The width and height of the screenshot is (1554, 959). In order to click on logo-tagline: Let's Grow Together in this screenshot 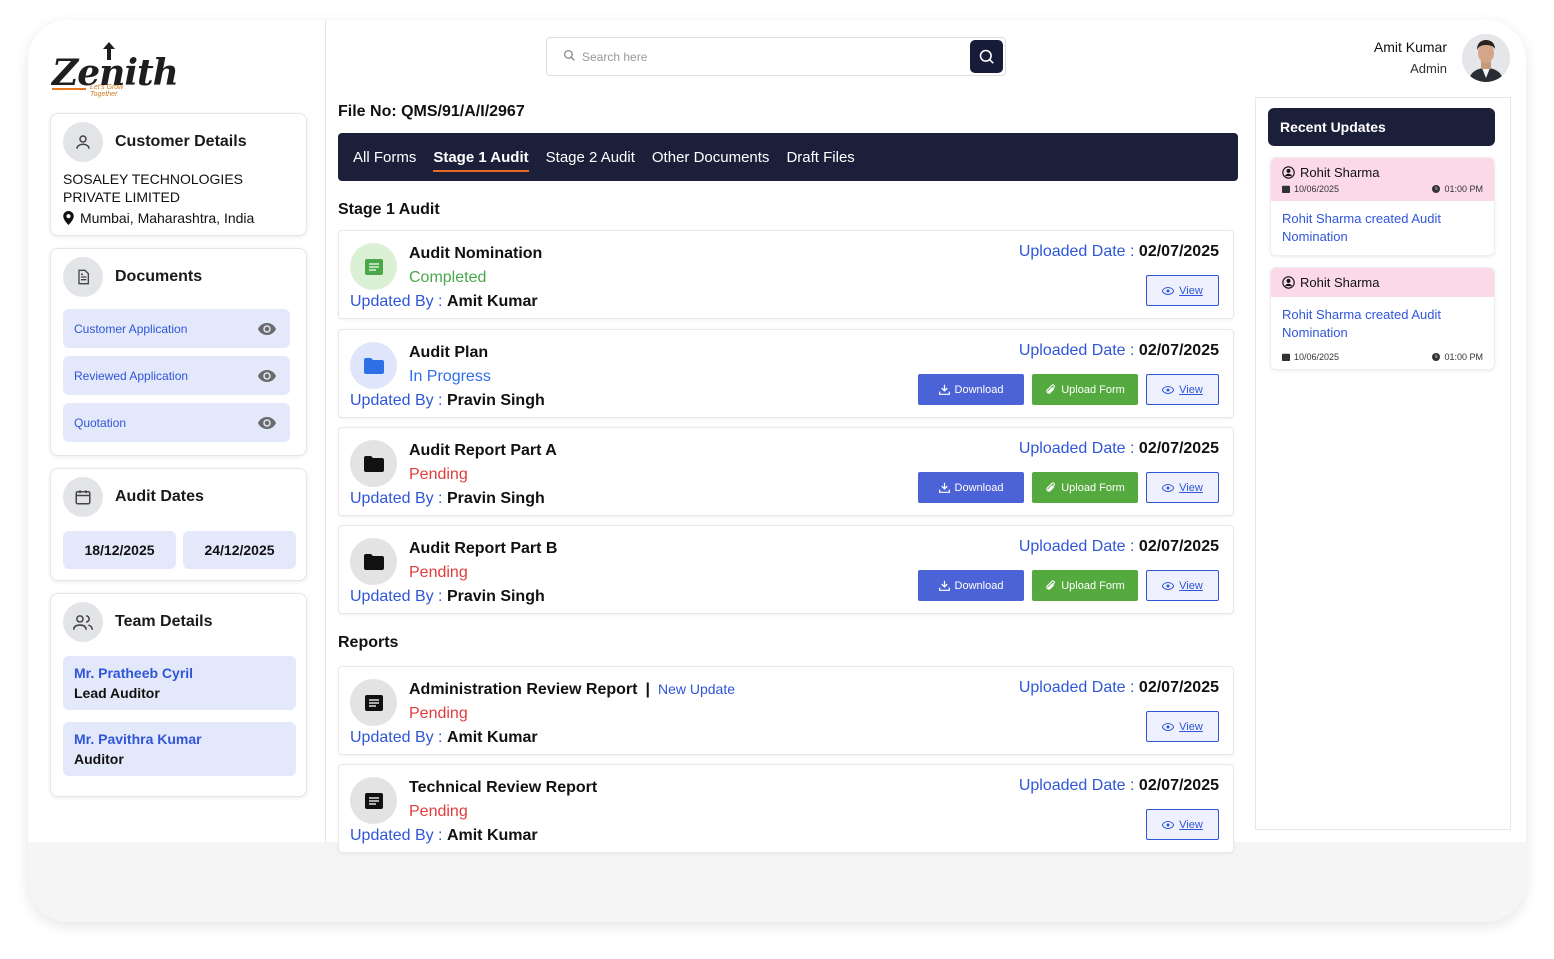, I will do `click(107, 91)`.